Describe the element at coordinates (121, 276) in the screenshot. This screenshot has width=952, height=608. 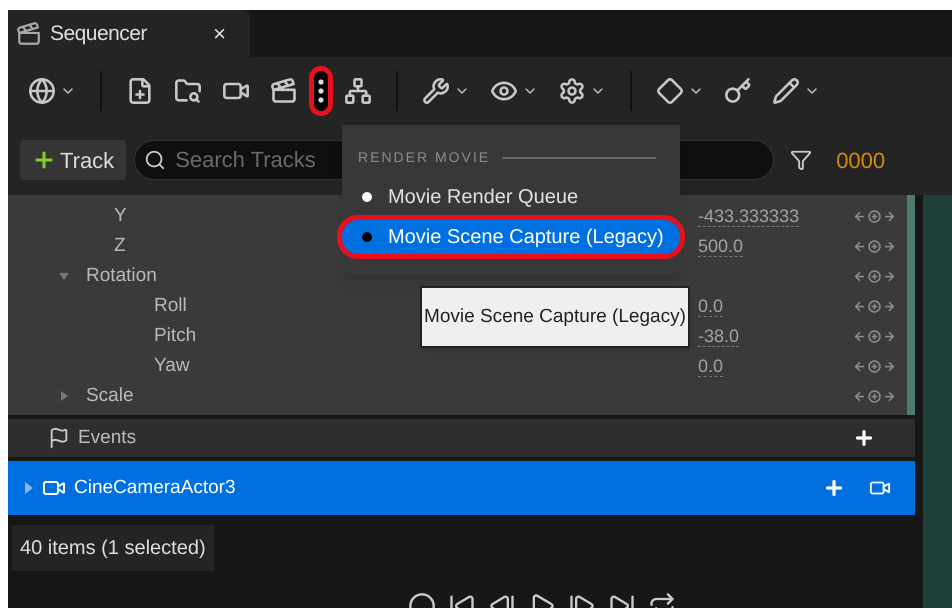
I see `property-label: Rotation` at that location.